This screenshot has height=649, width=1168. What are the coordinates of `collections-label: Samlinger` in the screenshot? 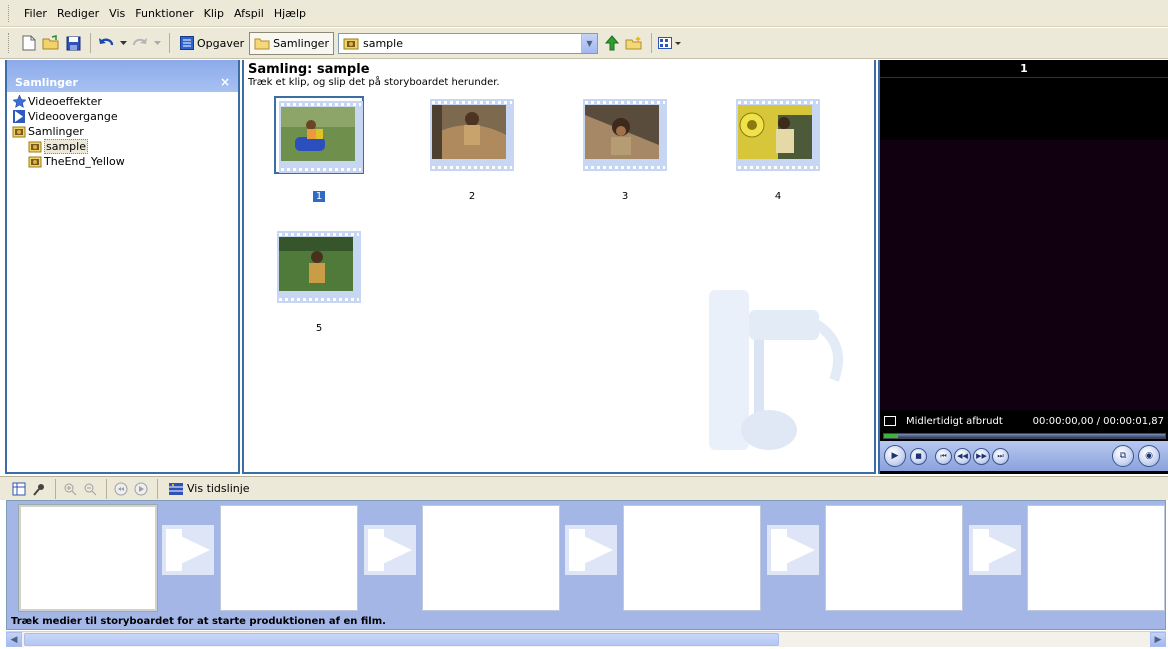 It's located at (301, 43).